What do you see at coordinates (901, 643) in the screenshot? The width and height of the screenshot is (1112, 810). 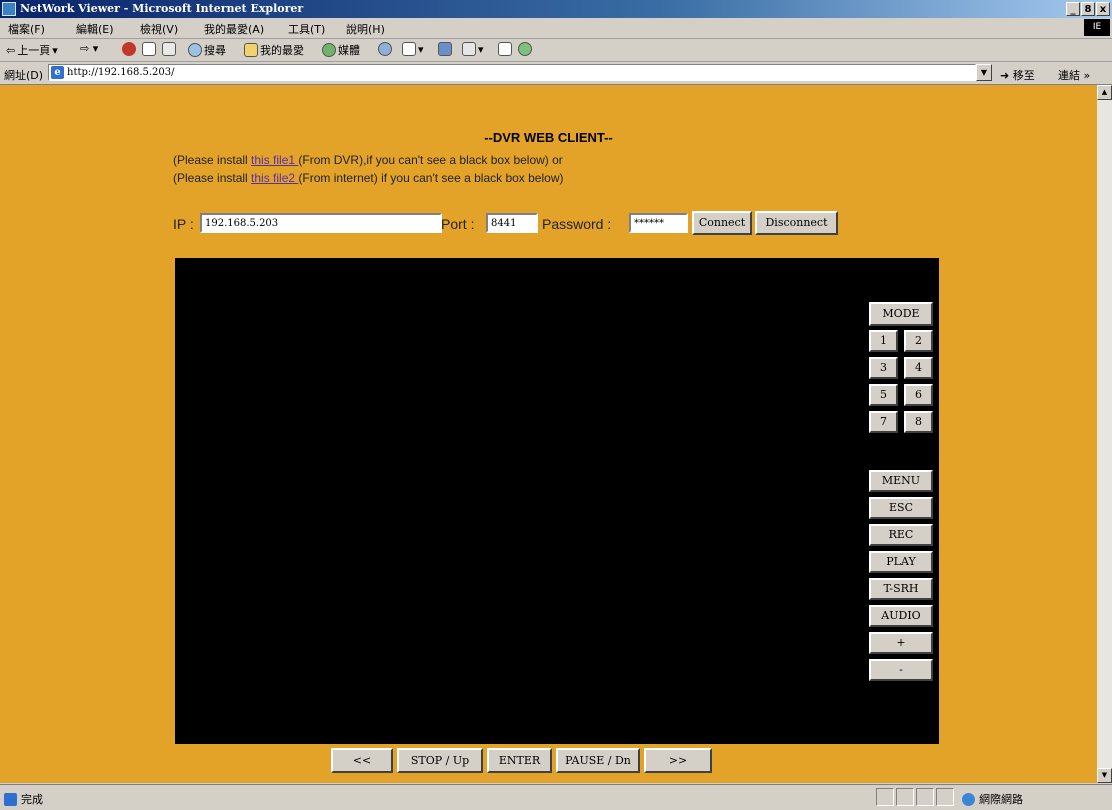 I see `plus-button: +` at bounding box center [901, 643].